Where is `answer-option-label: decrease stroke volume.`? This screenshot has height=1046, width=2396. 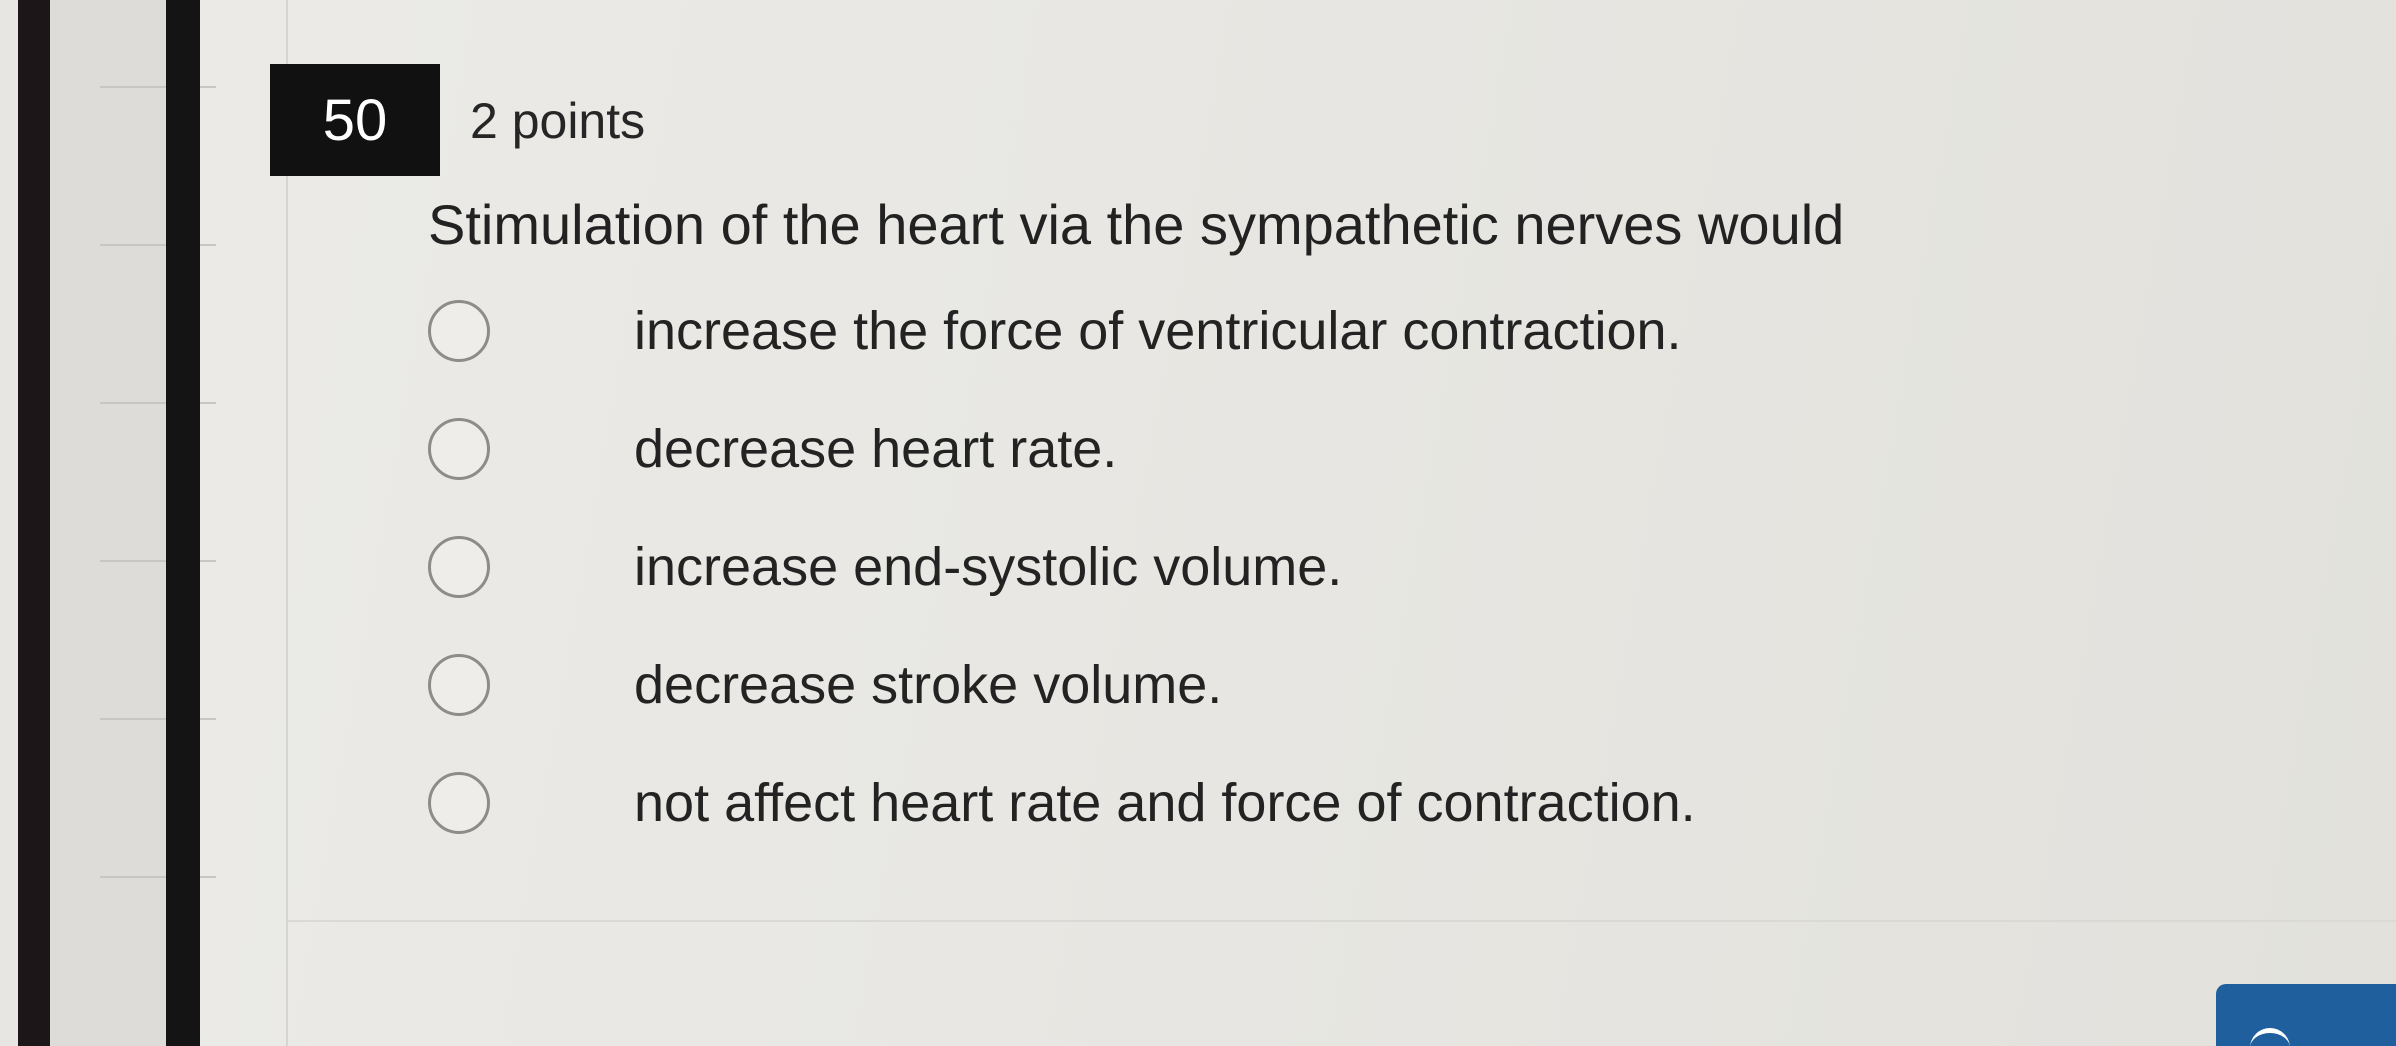
answer-option-label: decrease stroke volume. is located at coordinates (928, 685).